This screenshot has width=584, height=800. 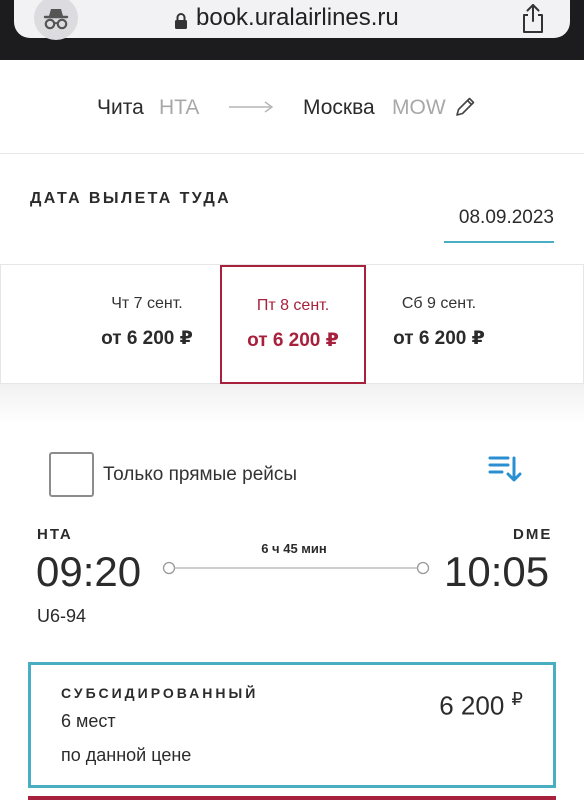 What do you see at coordinates (251, 107) in the screenshot?
I see `arrow-right-icon` at bounding box center [251, 107].